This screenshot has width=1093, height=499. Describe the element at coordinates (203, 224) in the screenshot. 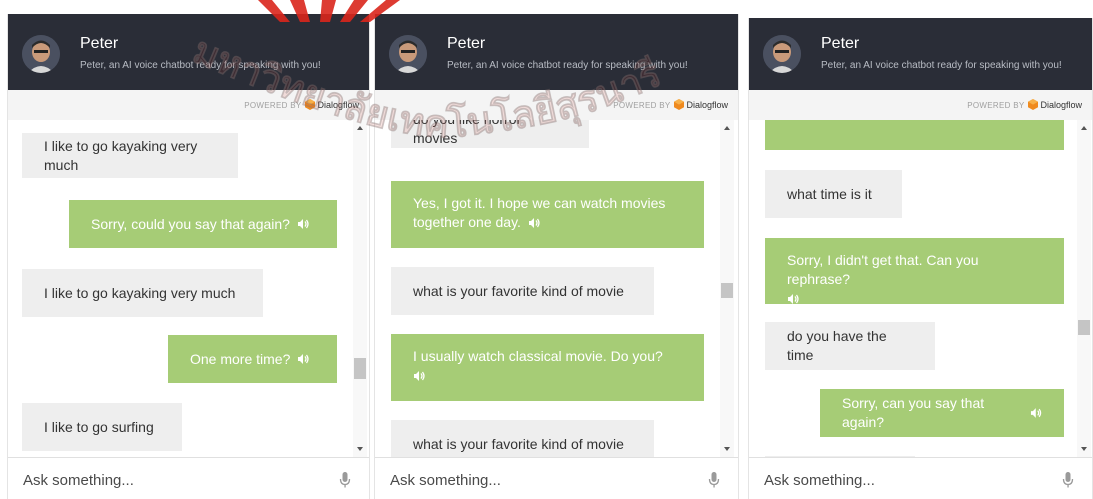

I see `bot-message: Sorry, could you say that again?` at that location.